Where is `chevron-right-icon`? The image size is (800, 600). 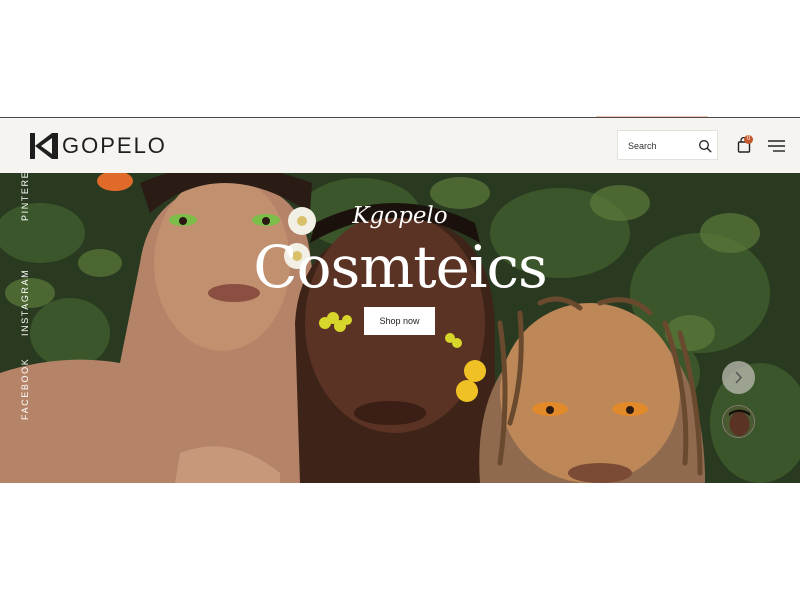 chevron-right-icon is located at coordinates (739, 377).